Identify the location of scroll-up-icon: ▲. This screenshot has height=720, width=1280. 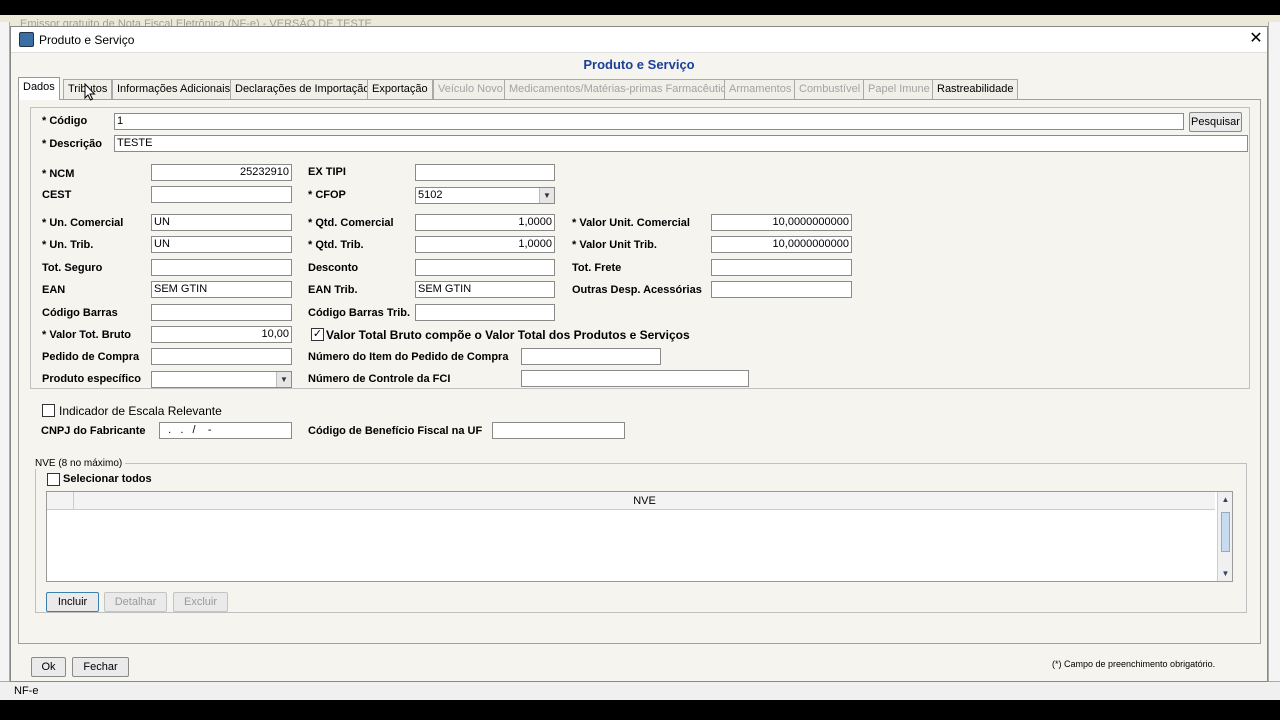
(1225, 499).